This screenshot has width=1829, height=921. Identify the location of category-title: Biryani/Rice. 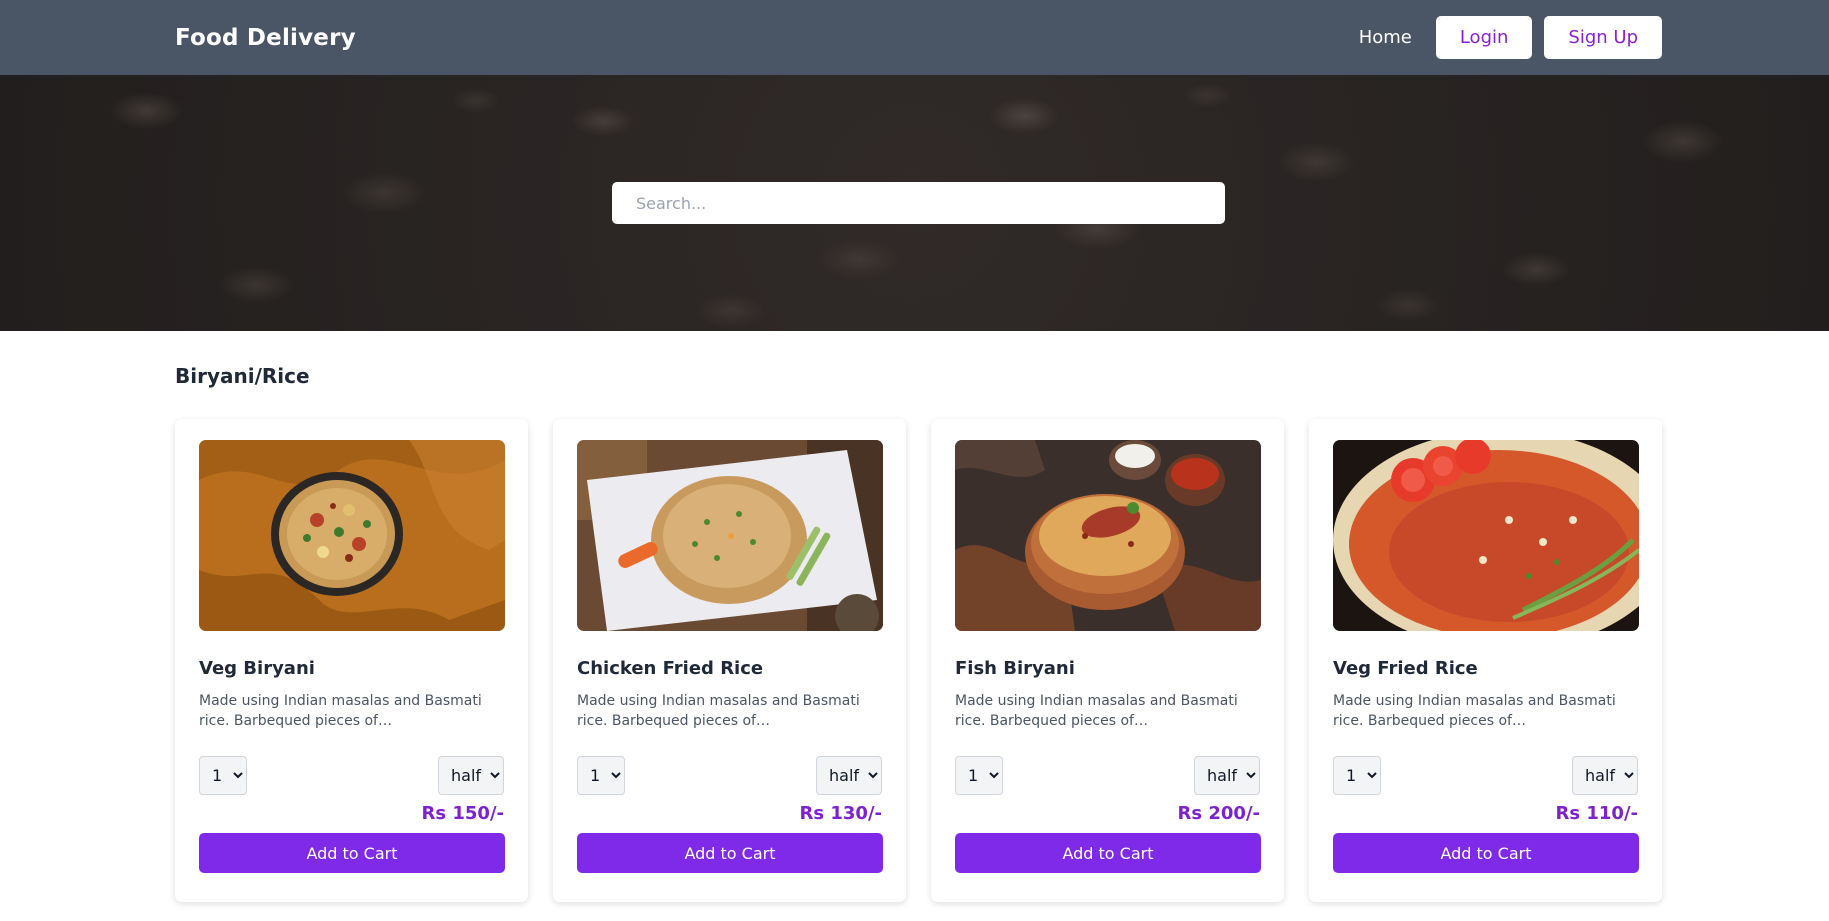
(242, 376).